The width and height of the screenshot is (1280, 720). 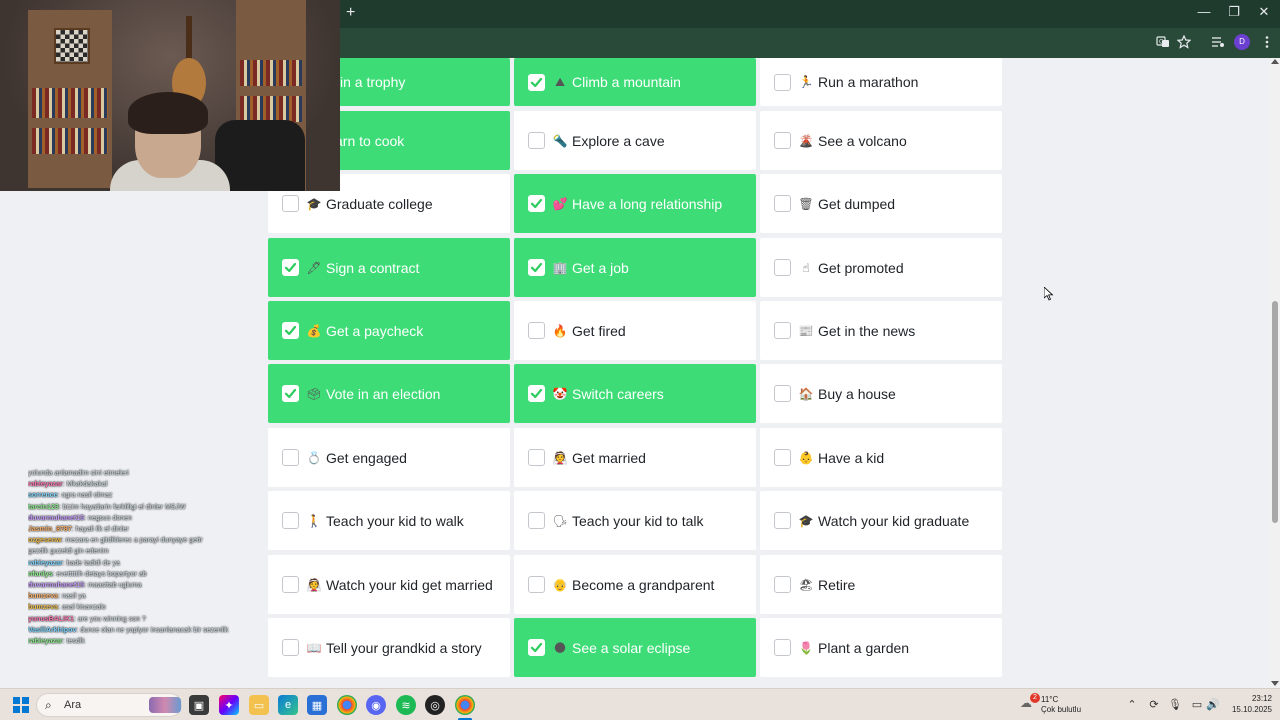 What do you see at coordinates (259, 705) in the screenshot?
I see `file-explorer-icon: ▭` at bounding box center [259, 705].